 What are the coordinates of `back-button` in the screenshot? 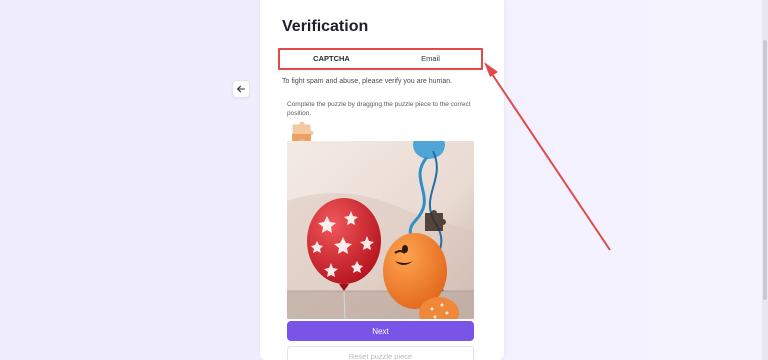 It's located at (241, 89).